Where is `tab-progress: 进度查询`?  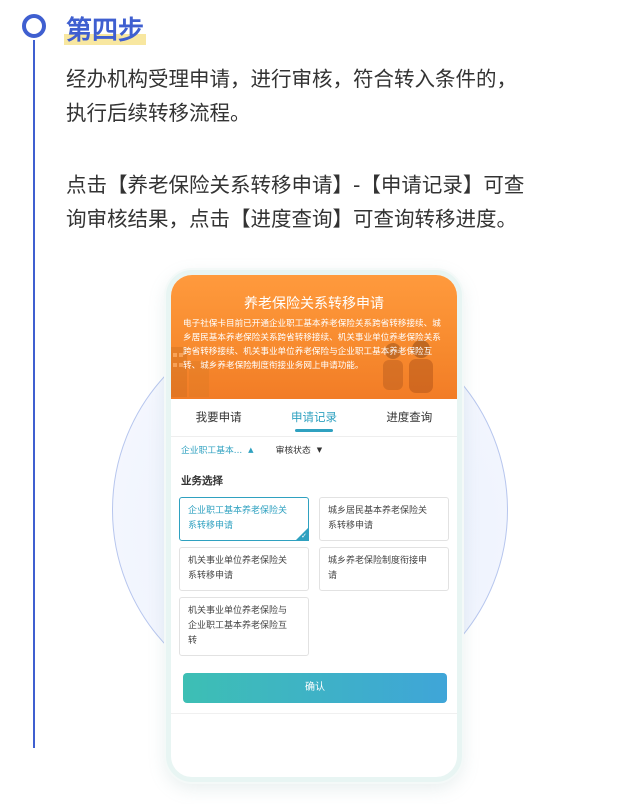 tab-progress: 进度查询 is located at coordinates (409, 418).